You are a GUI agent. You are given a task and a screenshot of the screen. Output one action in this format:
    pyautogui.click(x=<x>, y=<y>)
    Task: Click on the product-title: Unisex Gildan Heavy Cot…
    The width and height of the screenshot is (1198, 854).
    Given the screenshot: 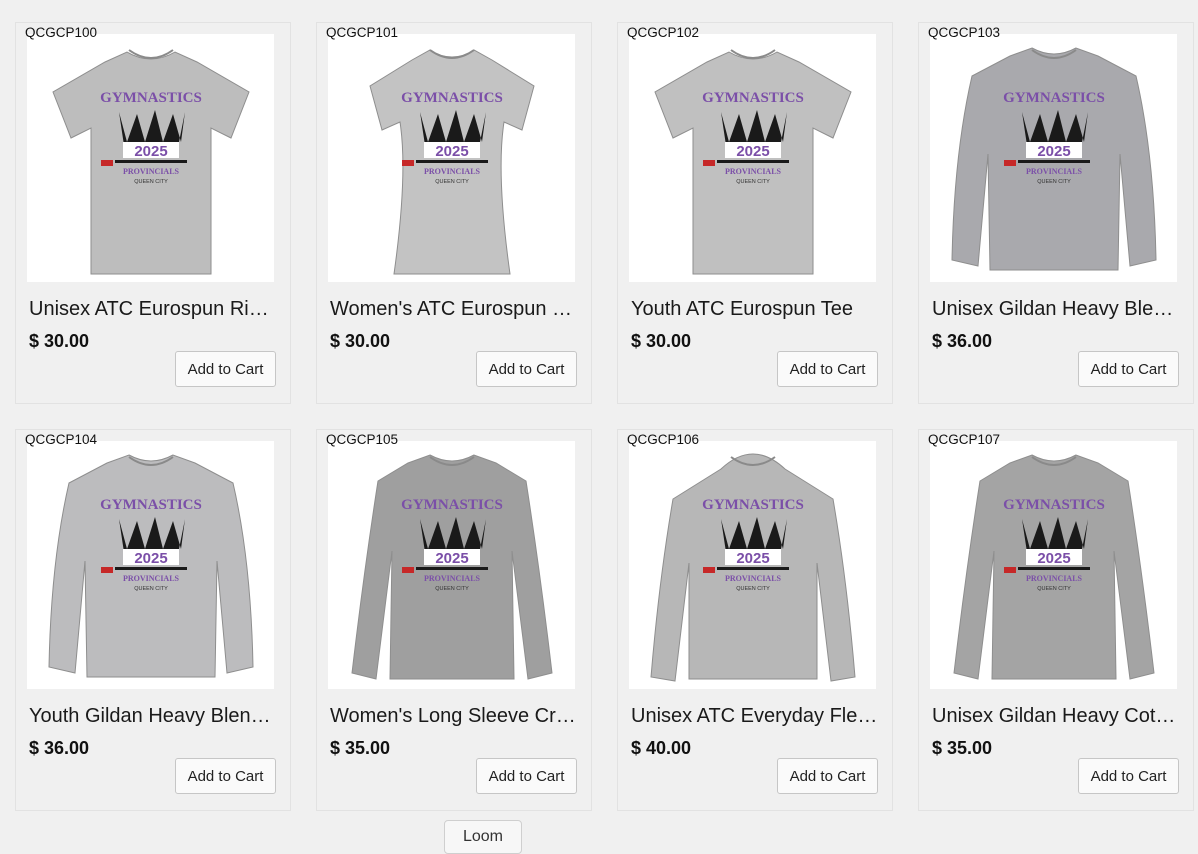 What is the action you would take?
    pyautogui.click(x=1057, y=716)
    